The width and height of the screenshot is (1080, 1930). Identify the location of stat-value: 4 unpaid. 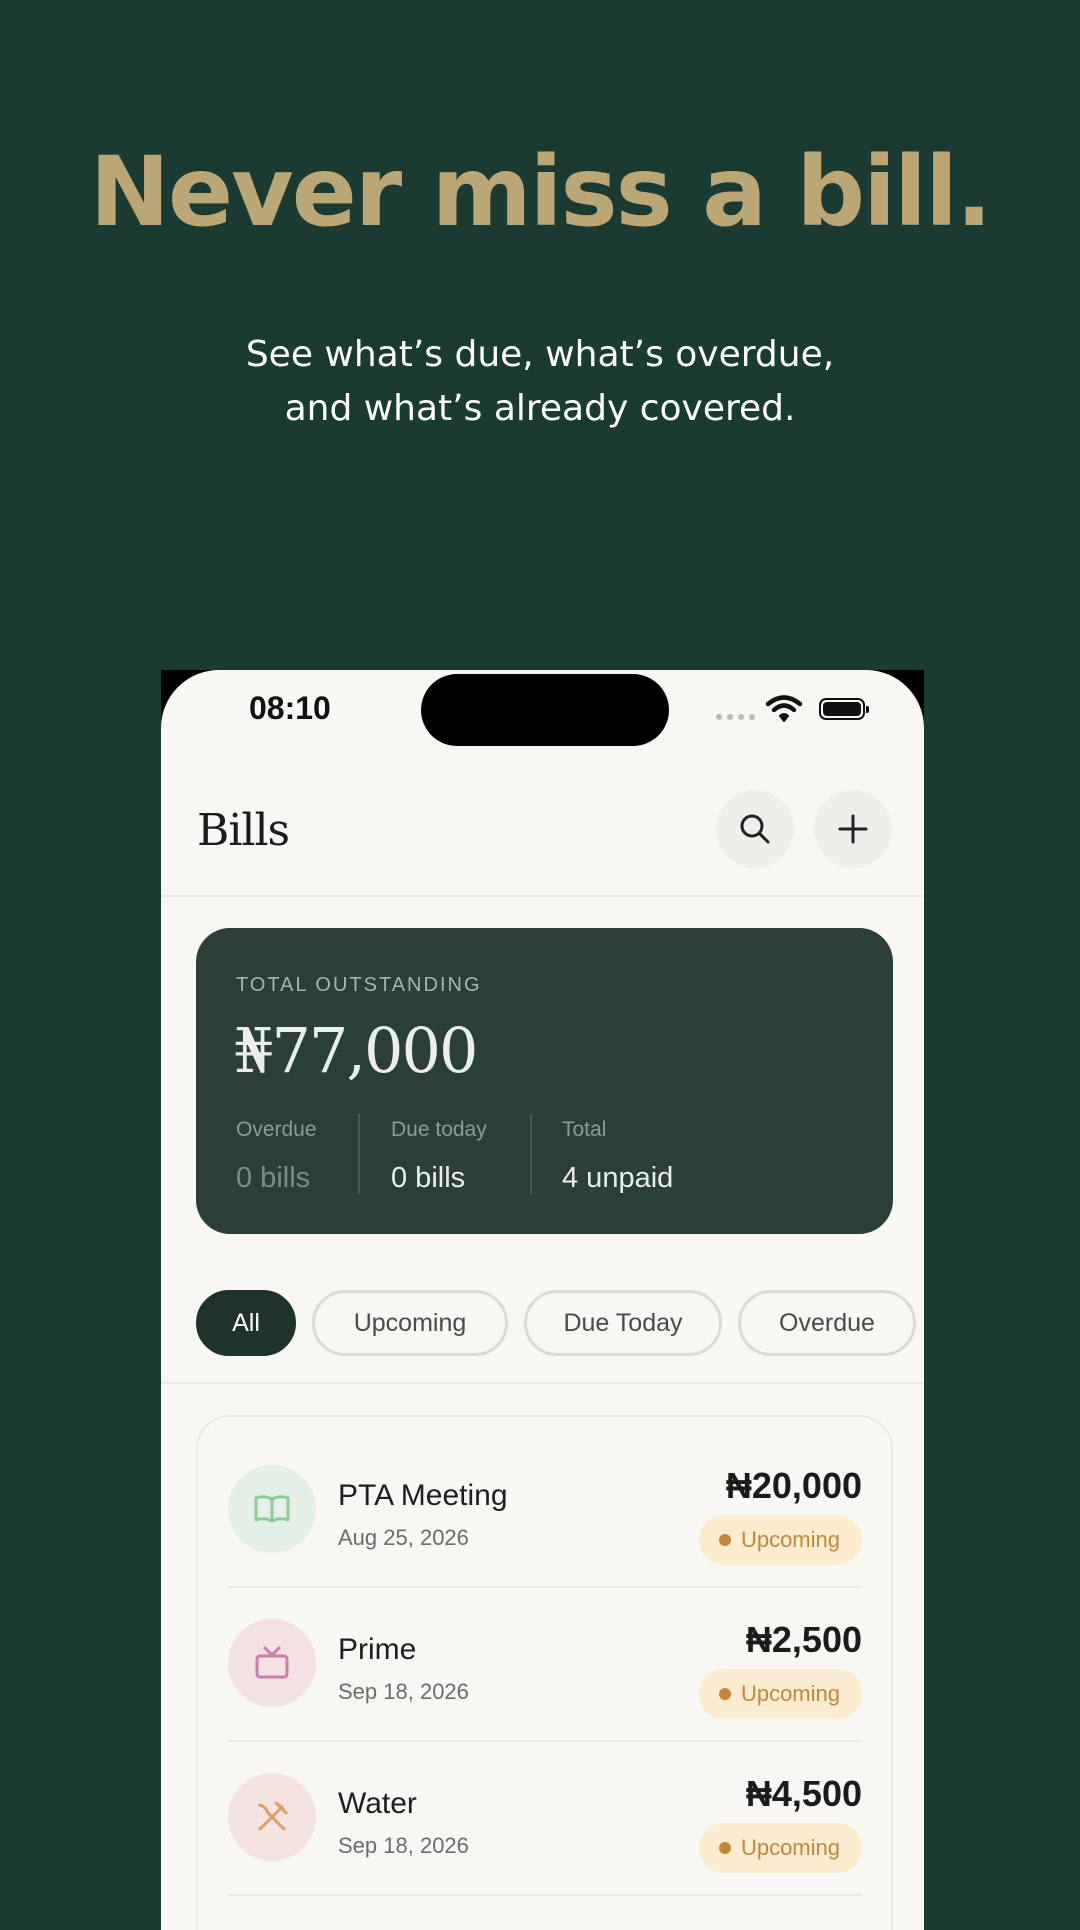
(618, 1178).